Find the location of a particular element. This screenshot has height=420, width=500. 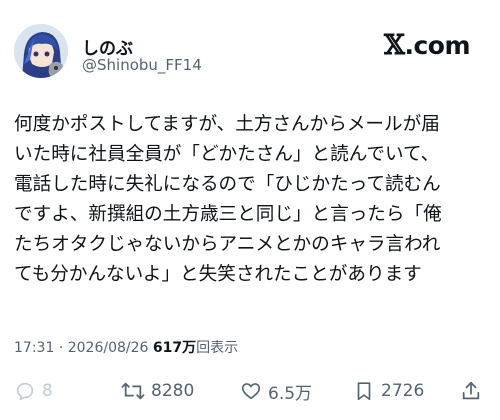

like-button: 6.5万 is located at coordinates (276, 391).